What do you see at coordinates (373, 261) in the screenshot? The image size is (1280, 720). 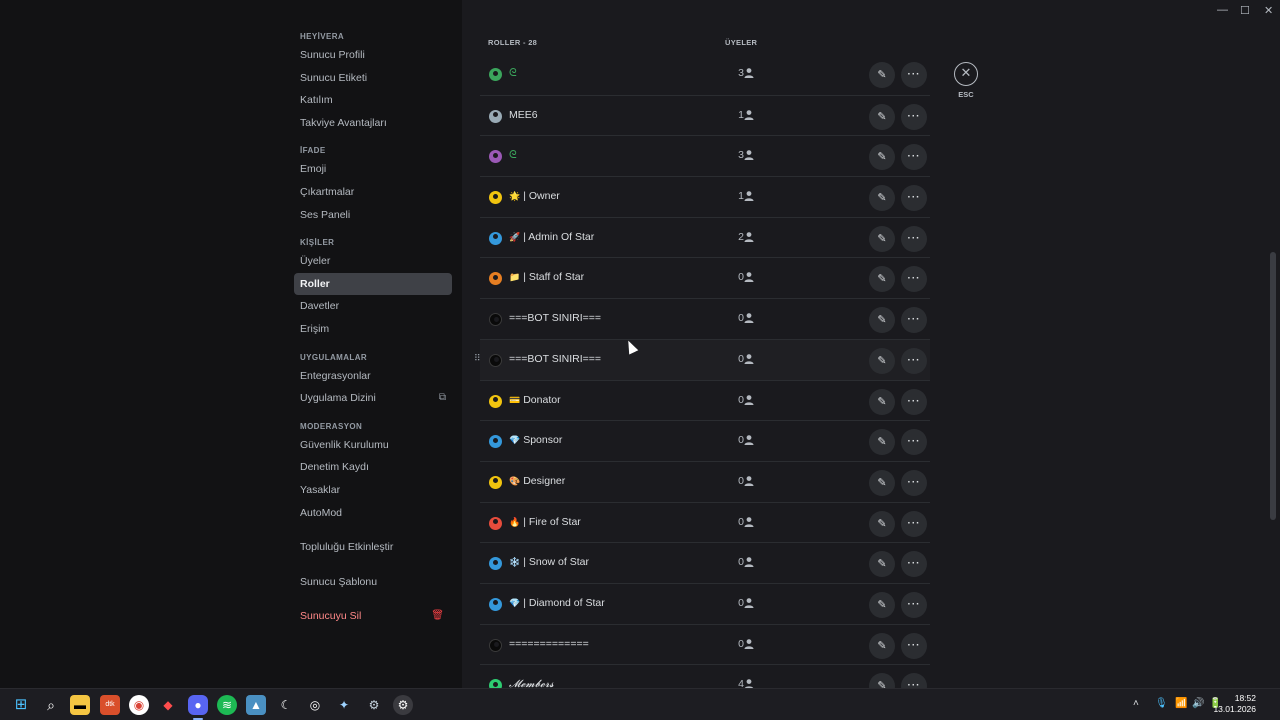 I see `sidebar-item--yeler: Üyeler` at bounding box center [373, 261].